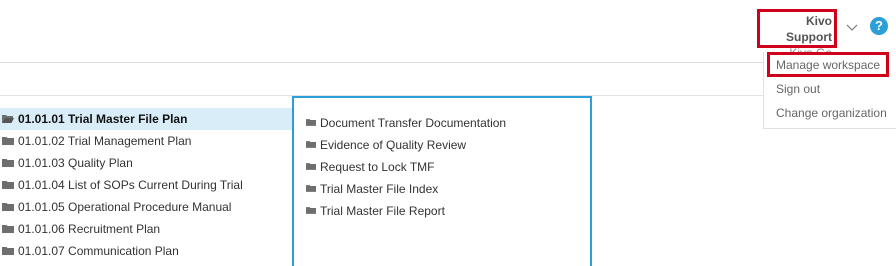 Image resolution: width=896 pixels, height=266 pixels. What do you see at coordinates (382, 211) in the screenshot?
I see `subfolder-label: Trial Master File Report` at bounding box center [382, 211].